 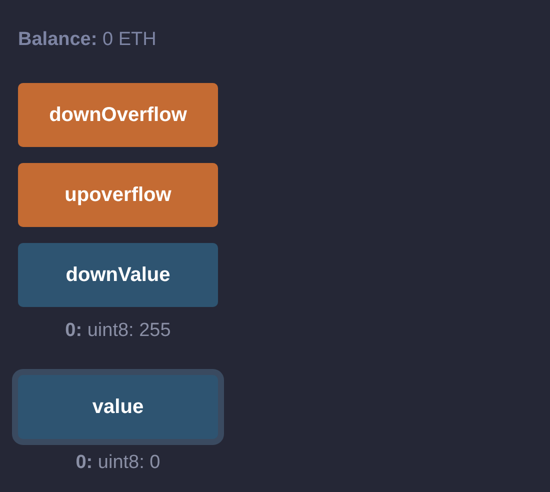 I want to click on balance-text: Balance: 0 ETH, so click(x=88, y=40).